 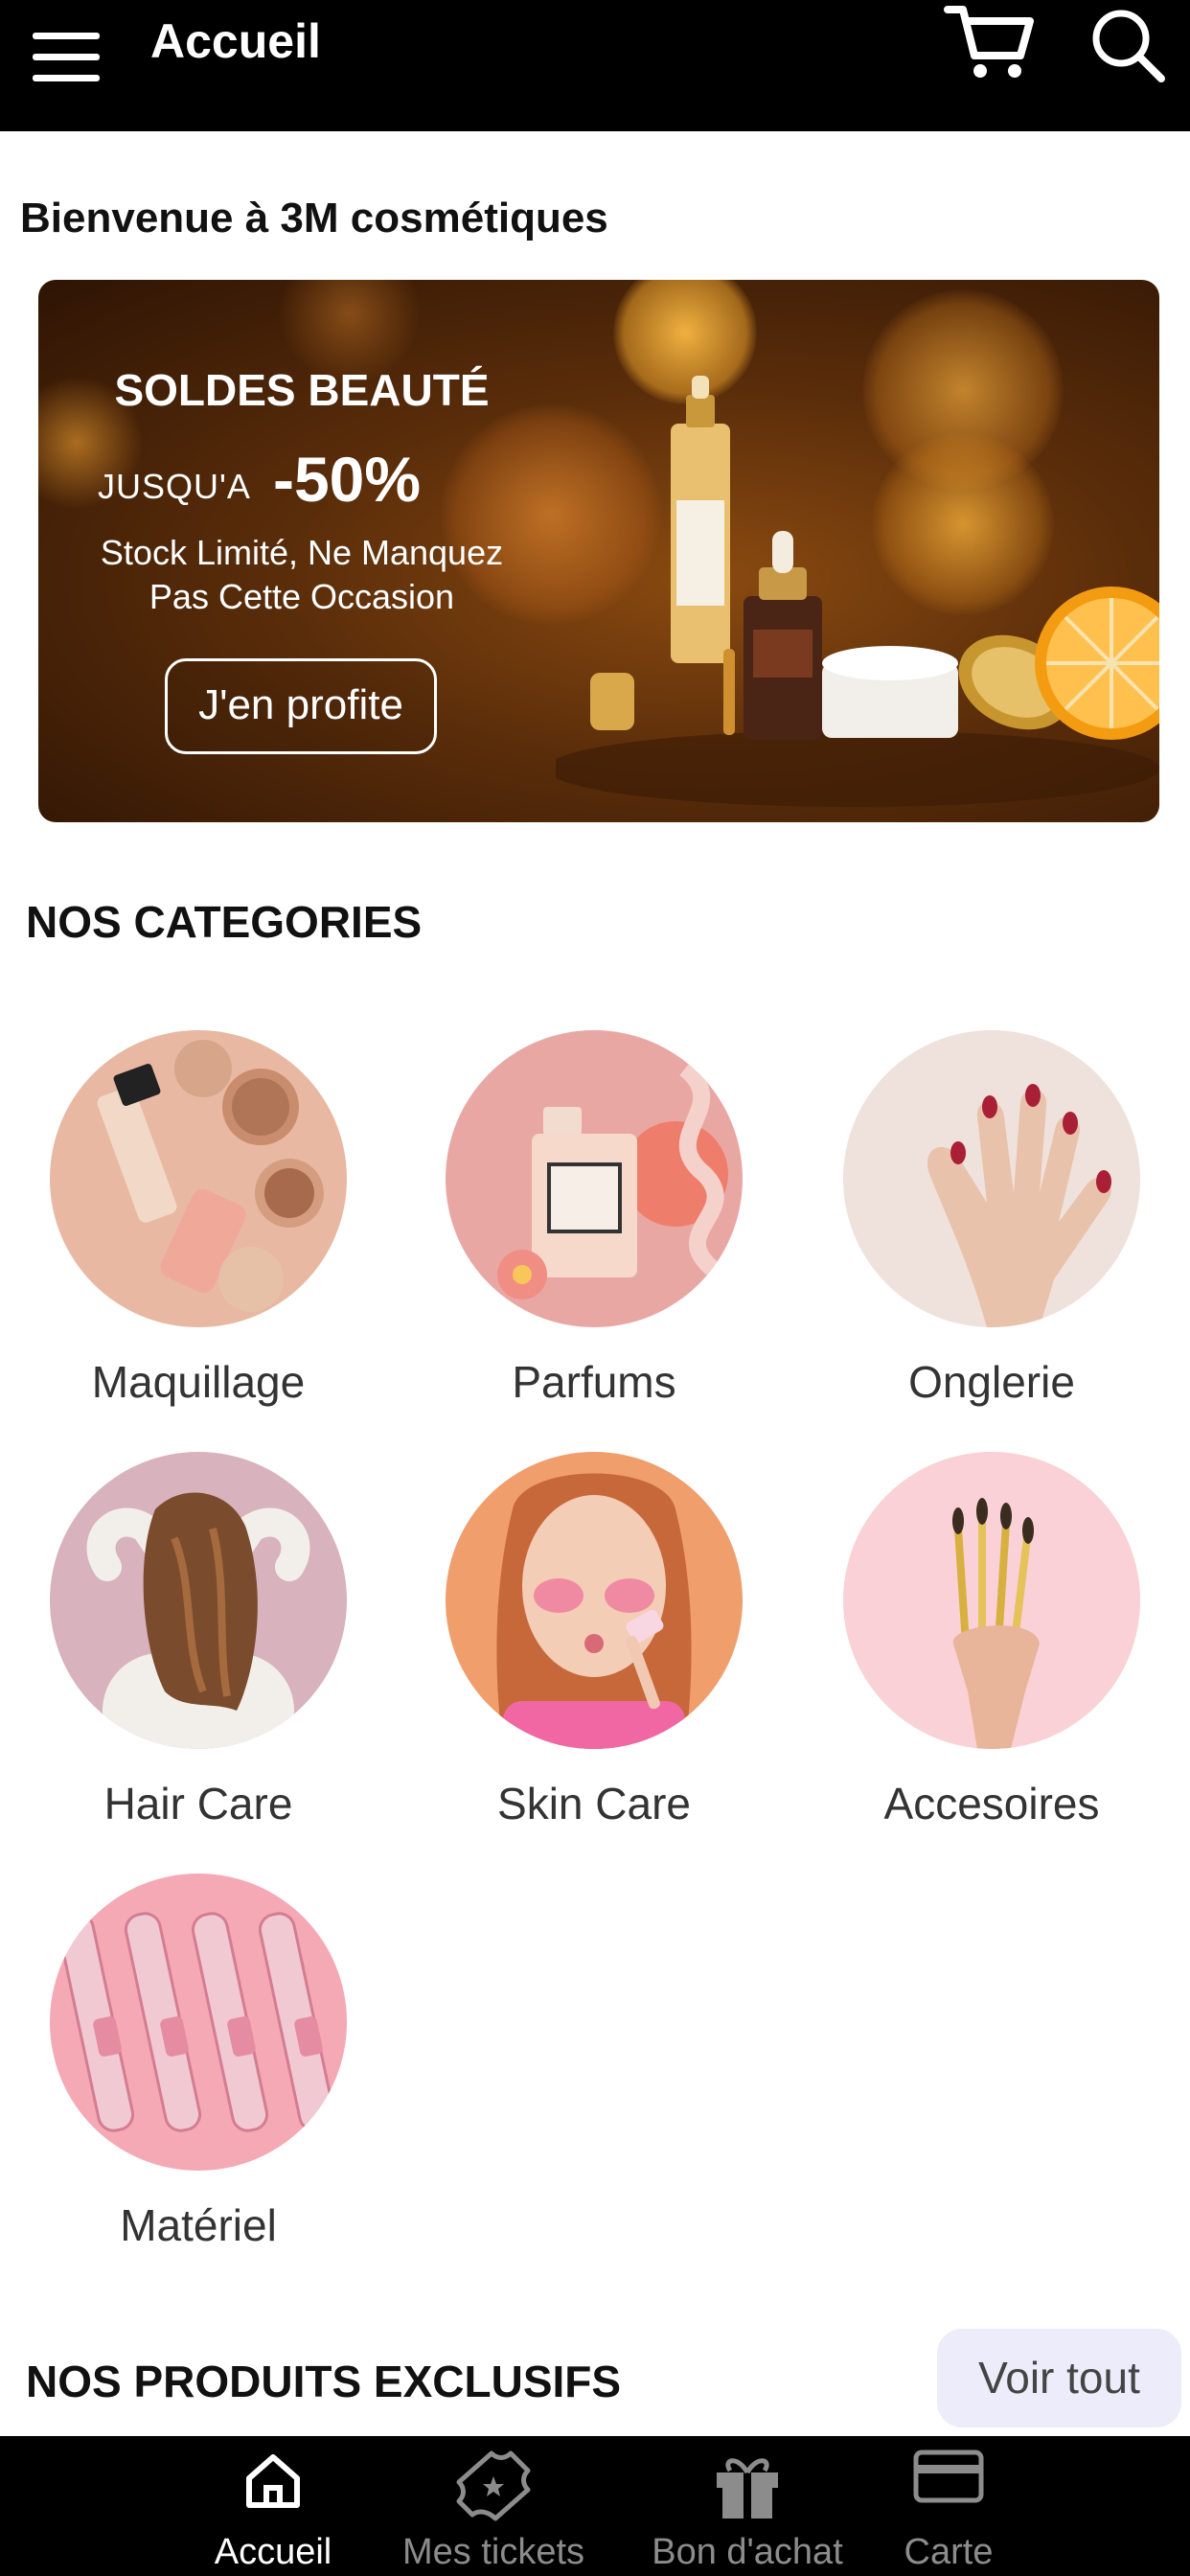 What do you see at coordinates (199, 1382) in the screenshot?
I see `category-label: Maquillage` at bounding box center [199, 1382].